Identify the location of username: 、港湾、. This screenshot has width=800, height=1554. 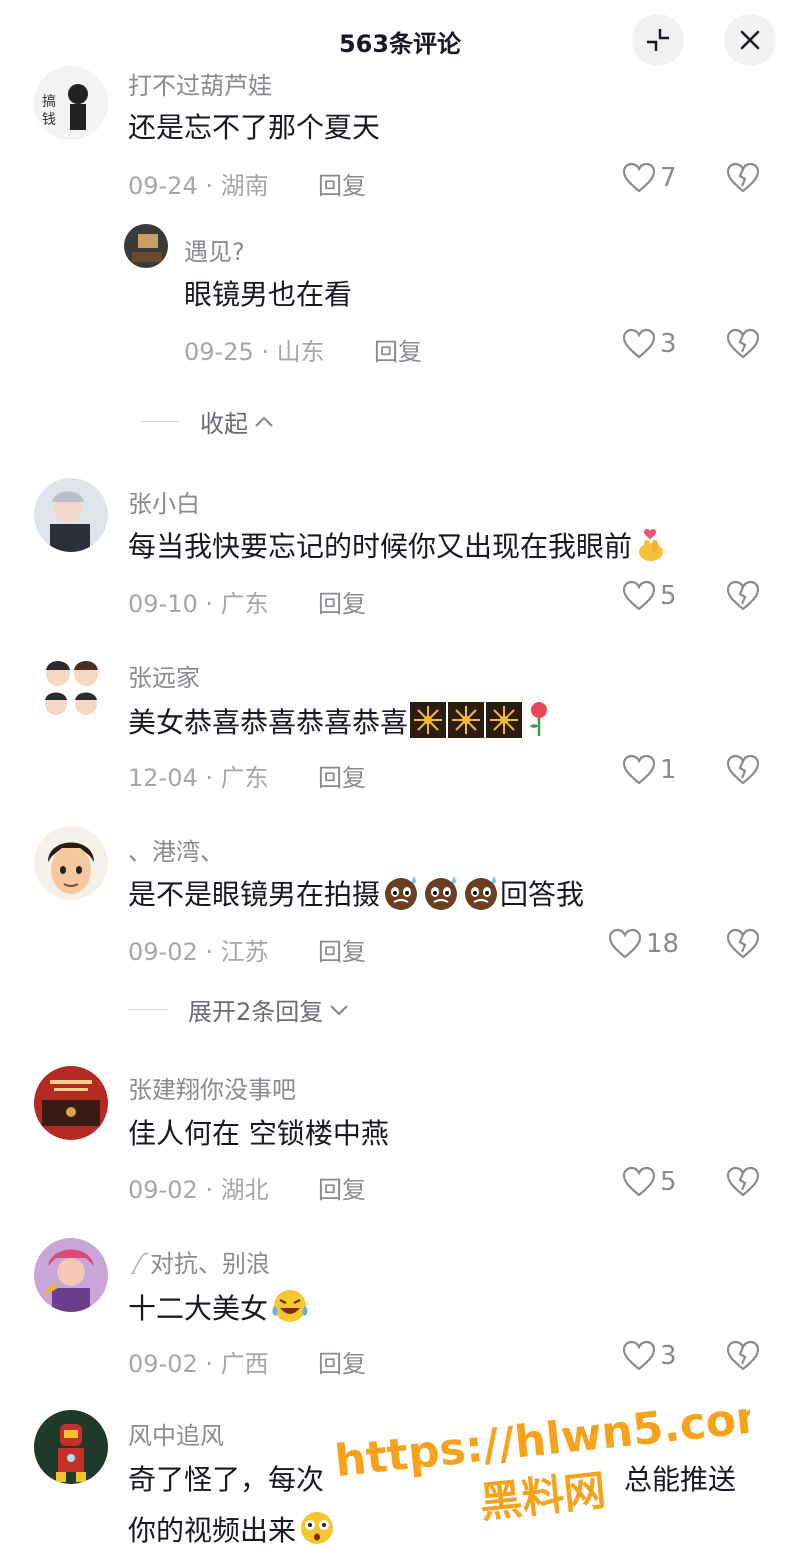
(176, 849).